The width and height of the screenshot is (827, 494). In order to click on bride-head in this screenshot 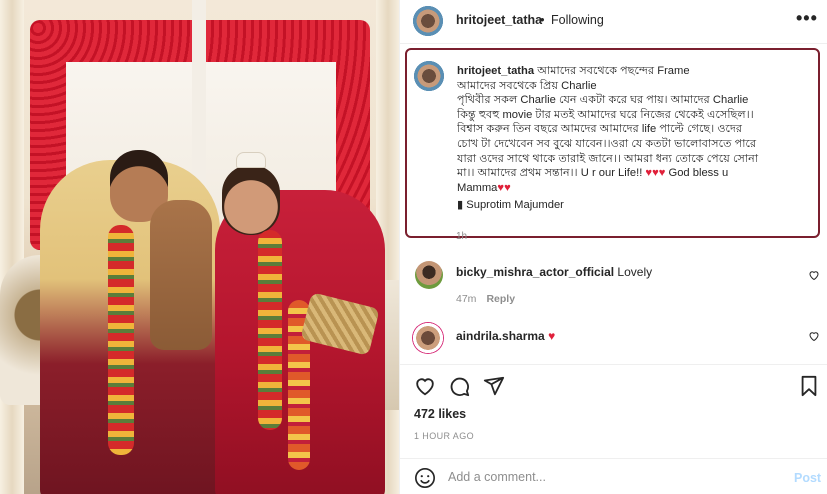, I will do `click(251, 200)`.